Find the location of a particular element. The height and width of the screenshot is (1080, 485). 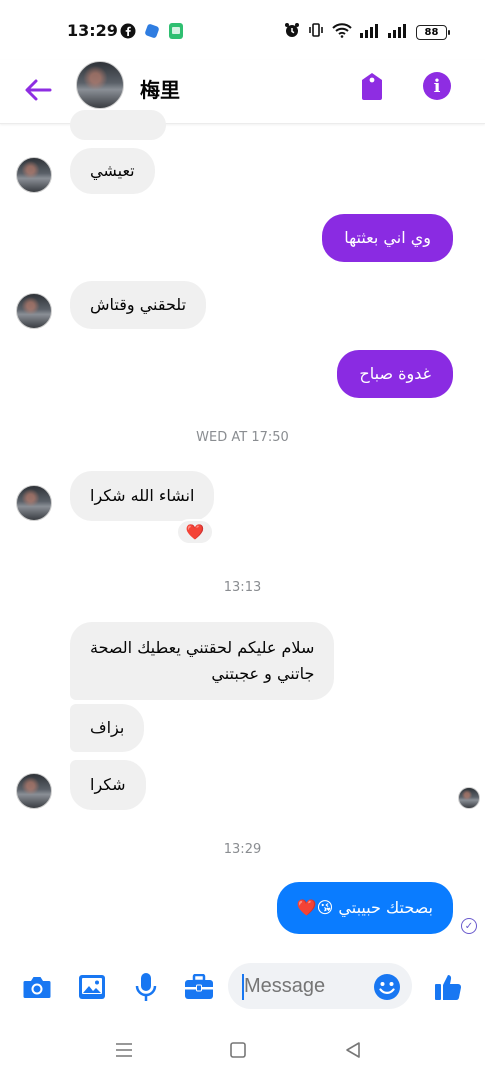

contact-name: 梅里 is located at coordinates (160, 88).